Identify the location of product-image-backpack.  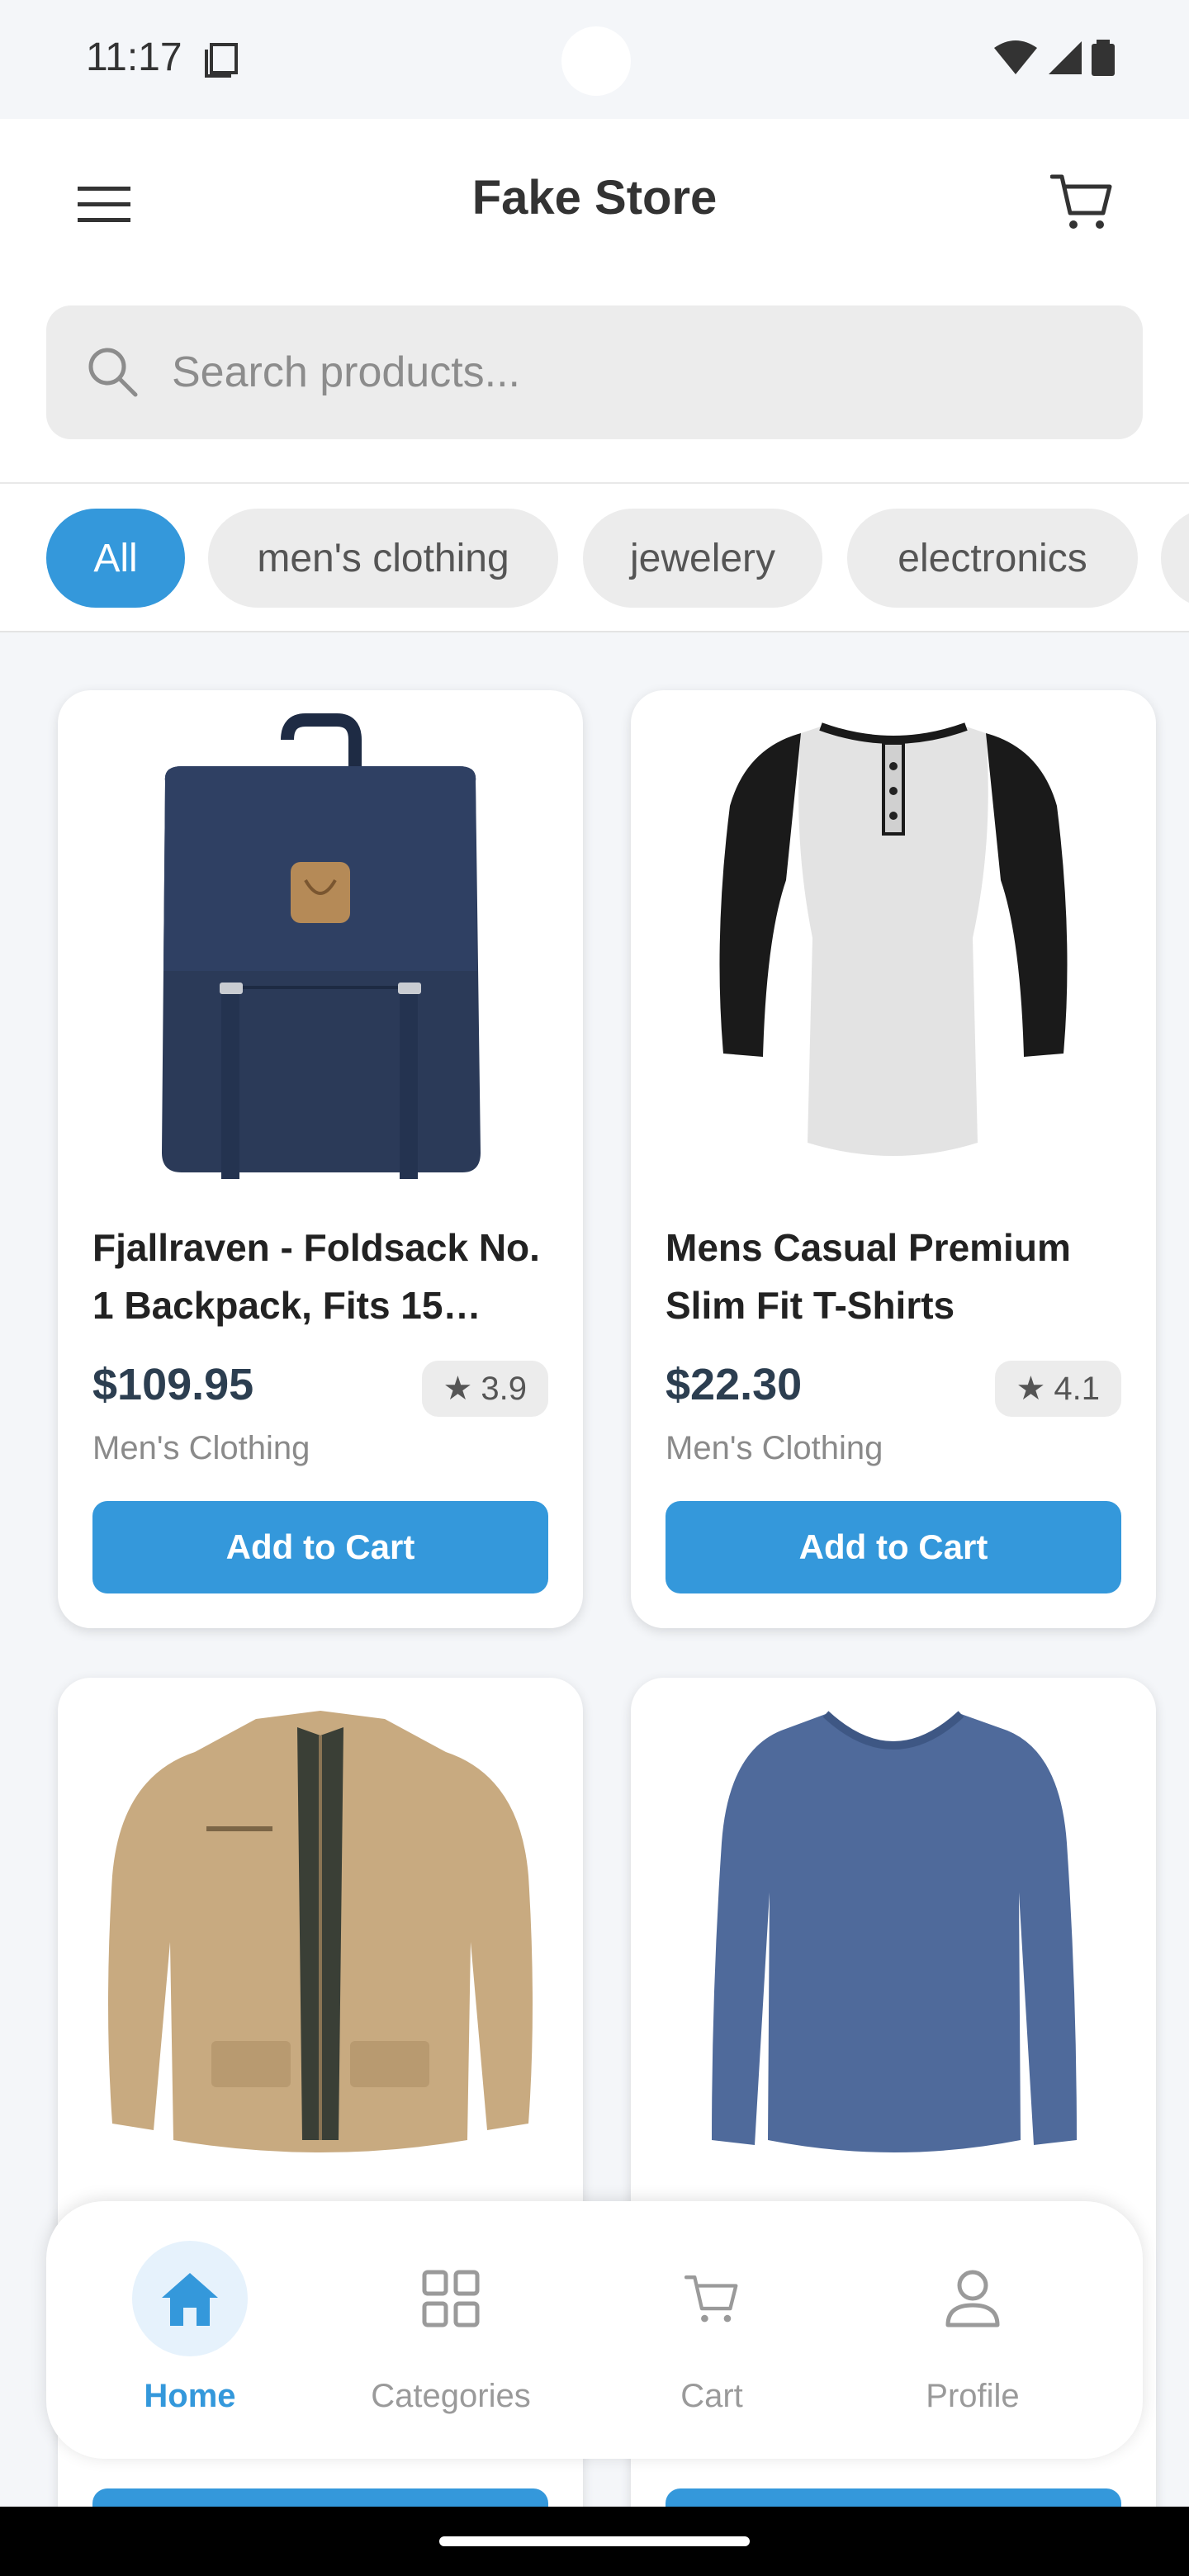
(321, 946).